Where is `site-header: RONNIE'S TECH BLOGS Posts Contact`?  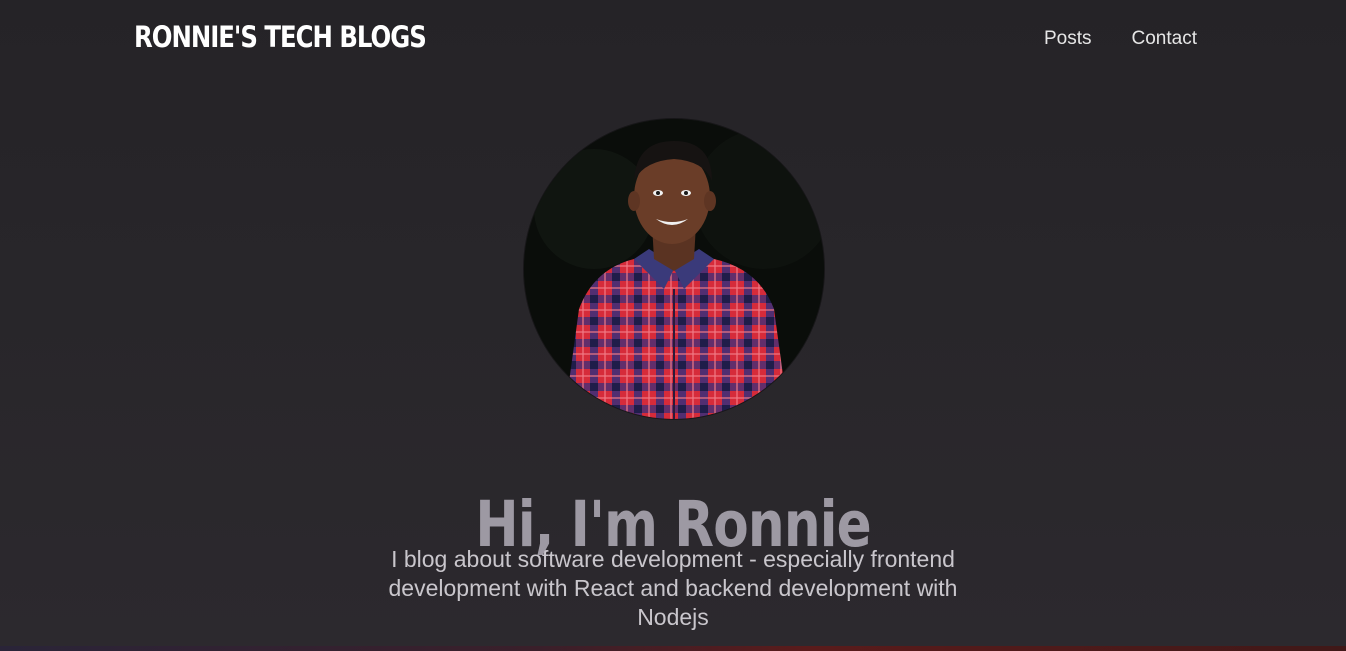 site-header: RONNIE'S TECH BLOGS Posts Contact is located at coordinates (673, 41).